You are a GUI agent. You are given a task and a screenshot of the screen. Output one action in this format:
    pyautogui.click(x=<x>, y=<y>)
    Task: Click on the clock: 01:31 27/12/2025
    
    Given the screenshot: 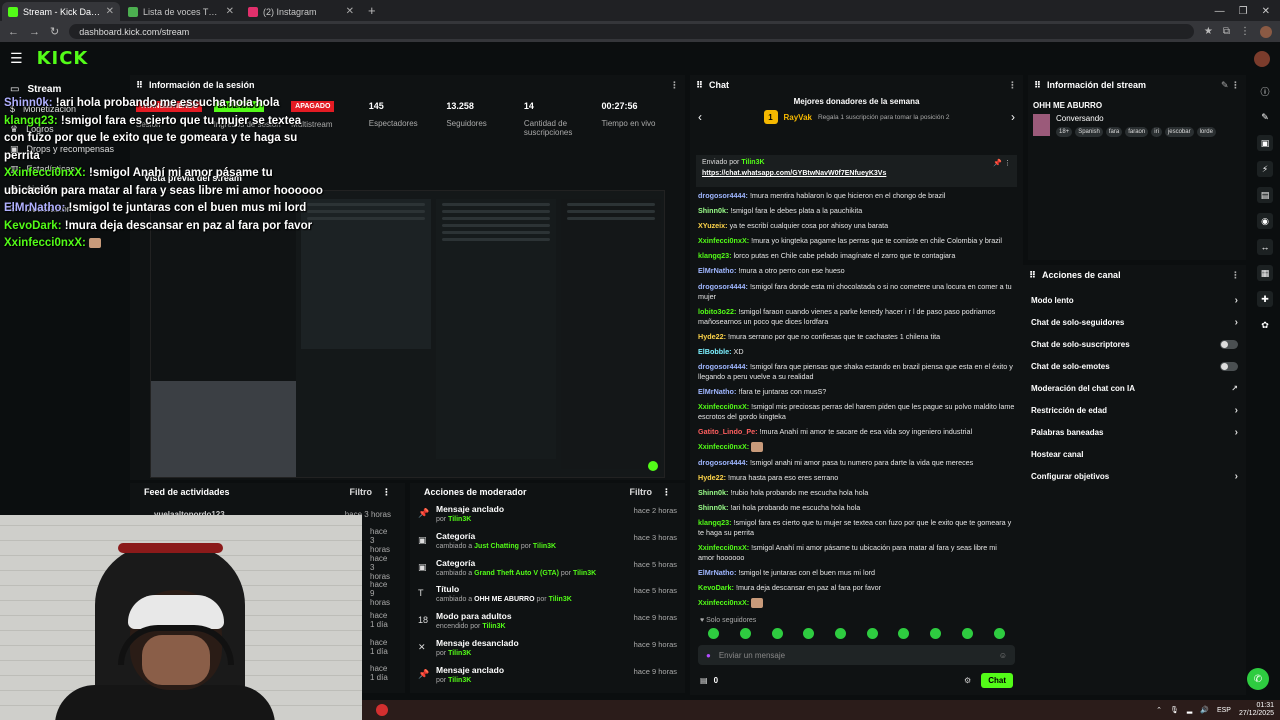 What is the action you would take?
    pyautogui.click(x=1256, y=710)
    